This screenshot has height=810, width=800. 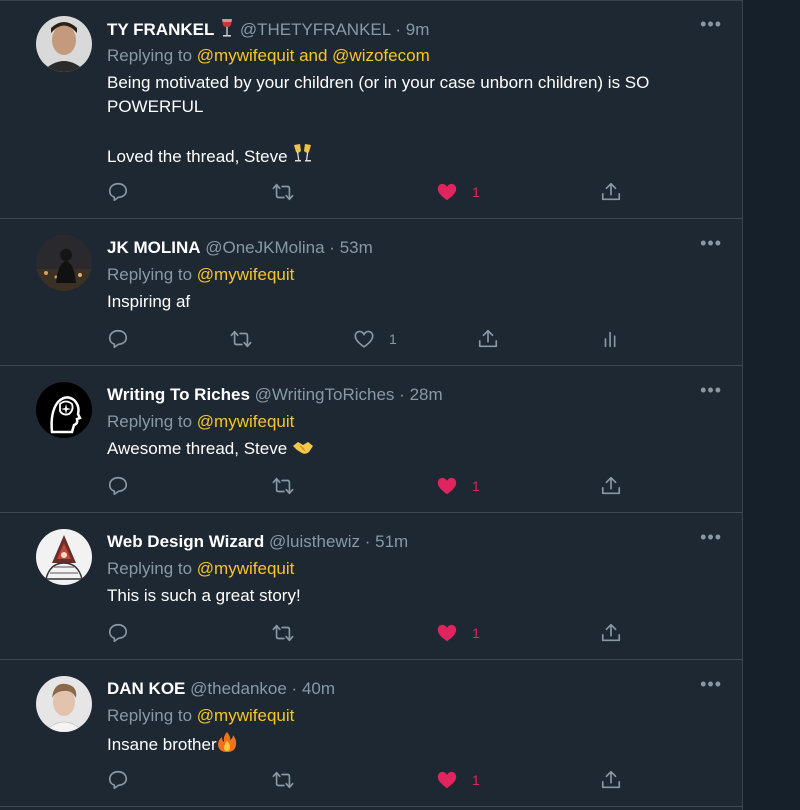 I want to click on timestamp: 40m, so click(x=318, y=688).